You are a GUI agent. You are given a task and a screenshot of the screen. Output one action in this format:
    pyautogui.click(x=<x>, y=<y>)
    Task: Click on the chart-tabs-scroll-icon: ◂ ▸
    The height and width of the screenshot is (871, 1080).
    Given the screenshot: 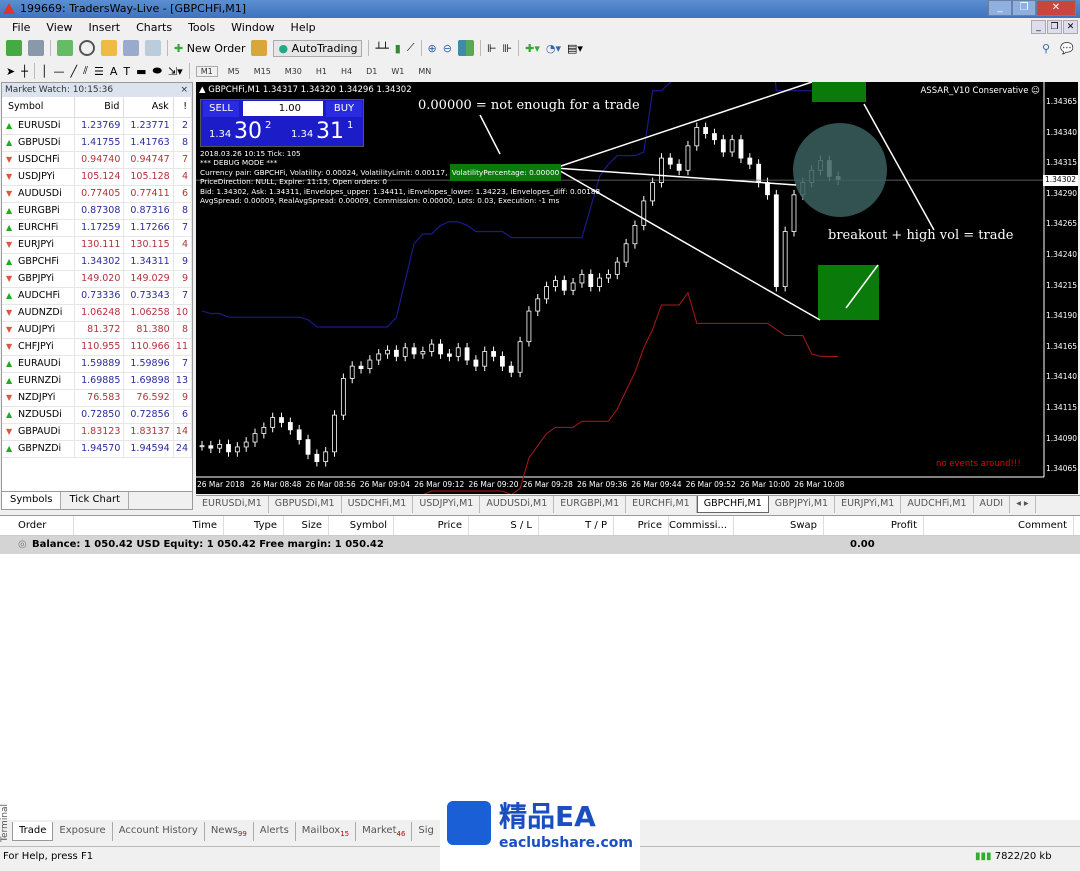 What is the action you would take?
    pyautogui.click(x=1023, y=504)
    